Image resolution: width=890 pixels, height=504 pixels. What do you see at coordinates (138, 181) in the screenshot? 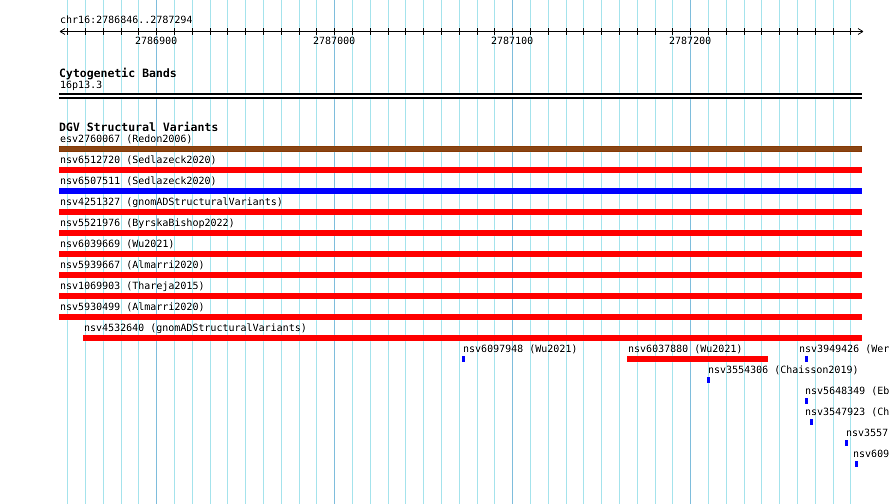
I see `variant-label: nsv6507511 (Sedlazeck2020)` at bounding box center [138, 181].